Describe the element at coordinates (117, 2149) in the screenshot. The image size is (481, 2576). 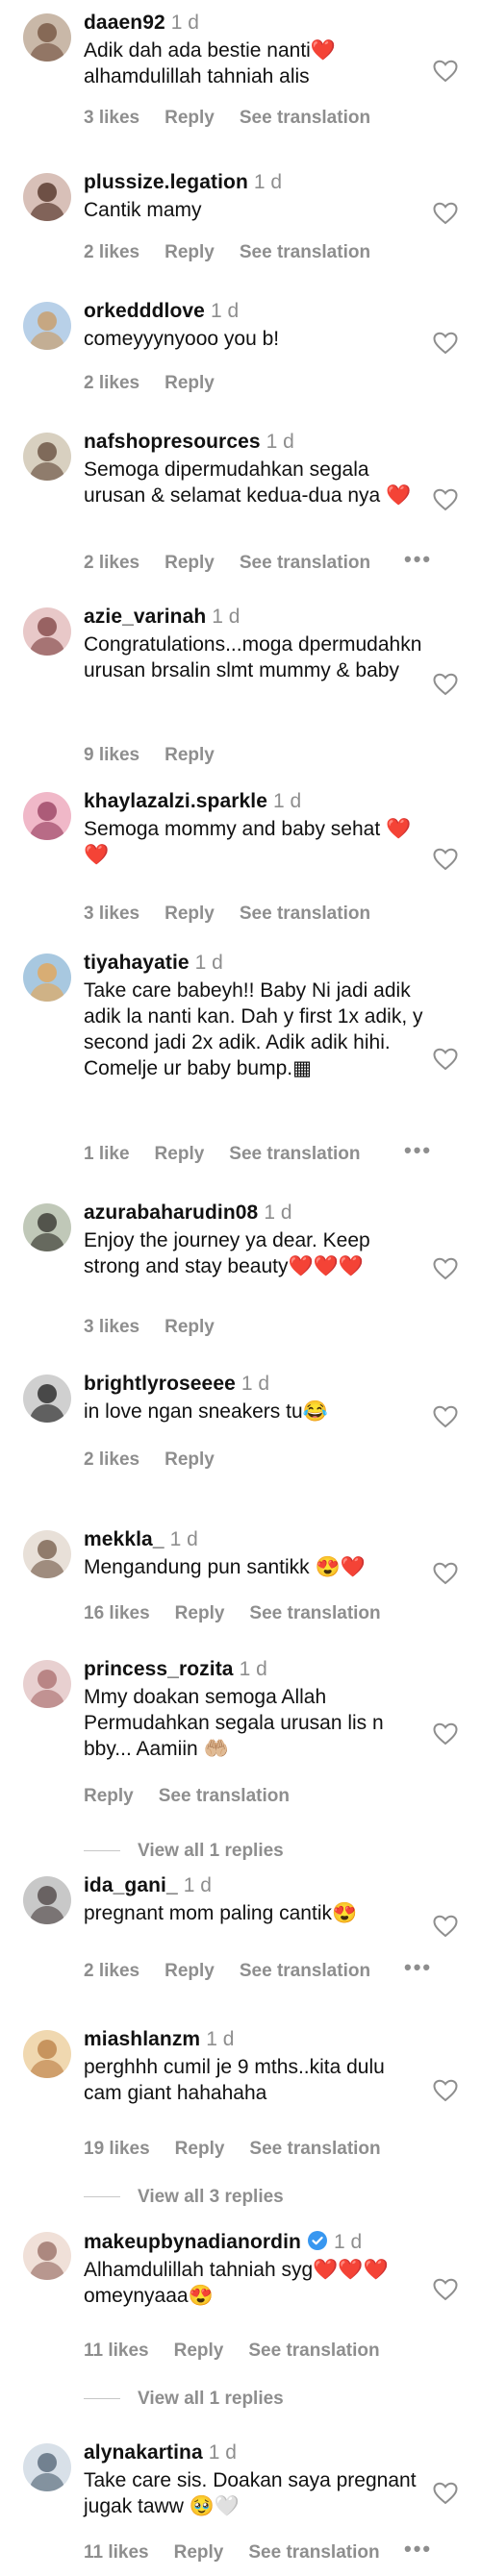
I see `likes-count: 19 likes` at that location.